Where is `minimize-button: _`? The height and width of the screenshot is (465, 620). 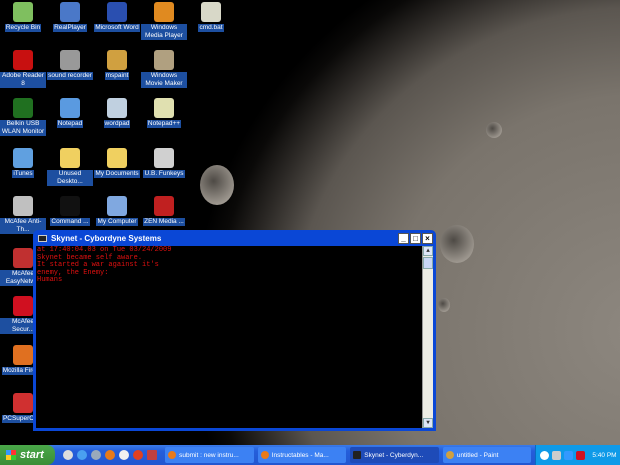
minimize-button: _ is located at coordinates (403, 238).